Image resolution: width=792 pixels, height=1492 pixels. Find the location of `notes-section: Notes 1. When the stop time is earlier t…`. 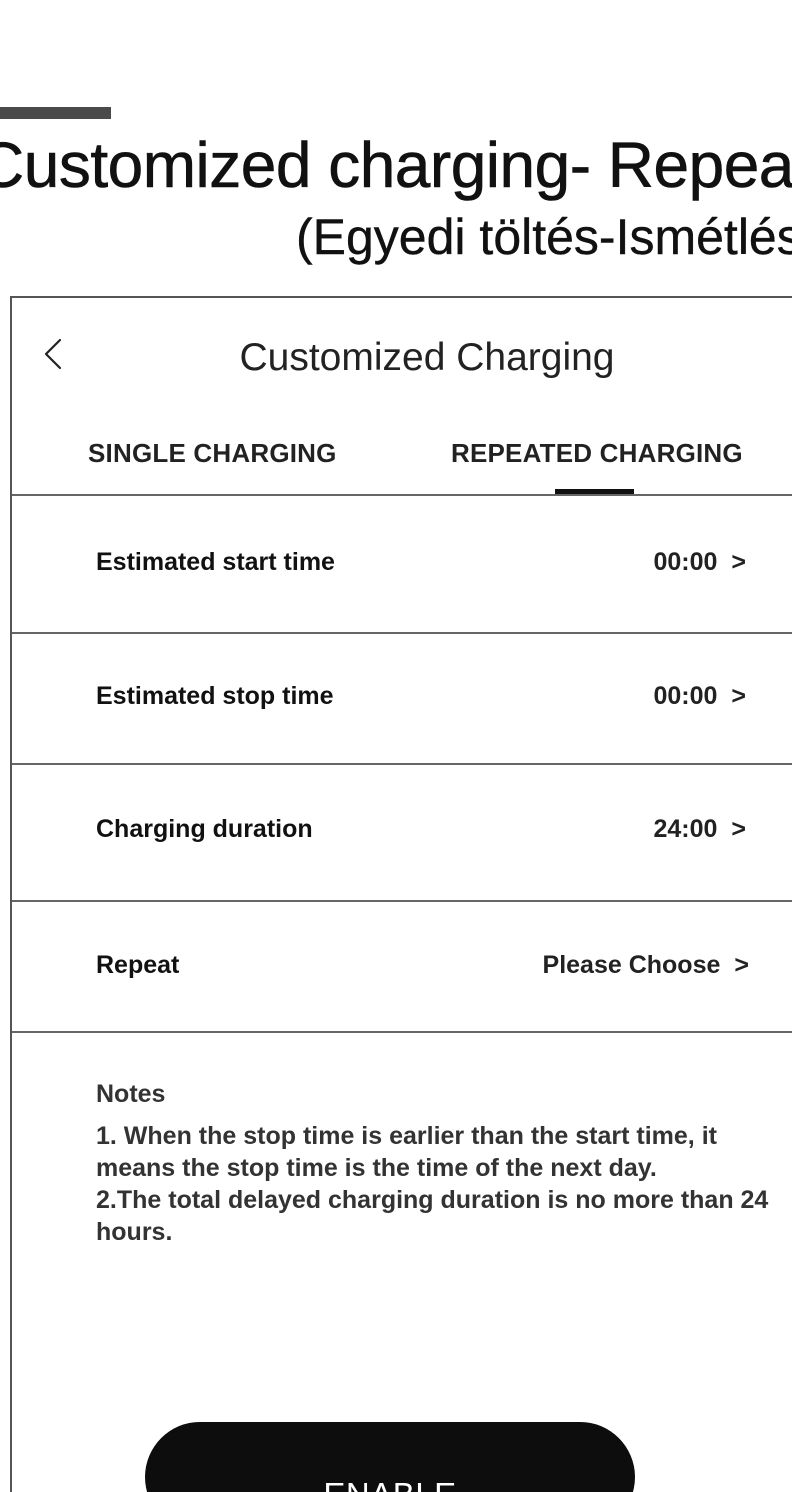

notes-section: Notes 1. When the stop time is earlier t… is located at coordinates (436, 1163).